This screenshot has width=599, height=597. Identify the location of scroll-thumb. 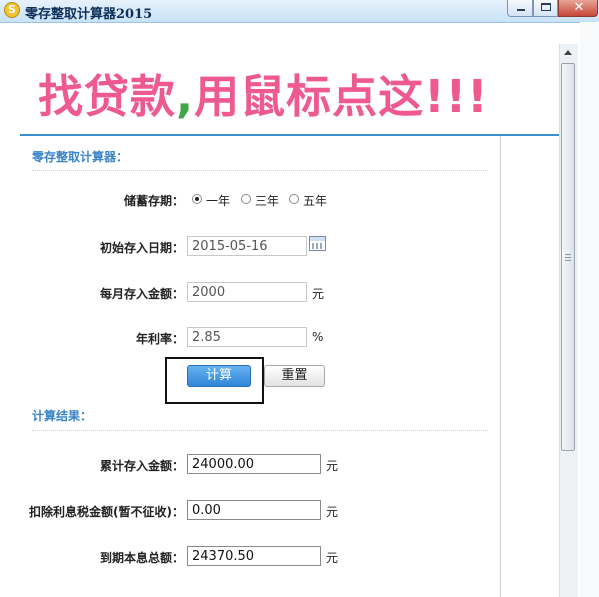
(568, 257).